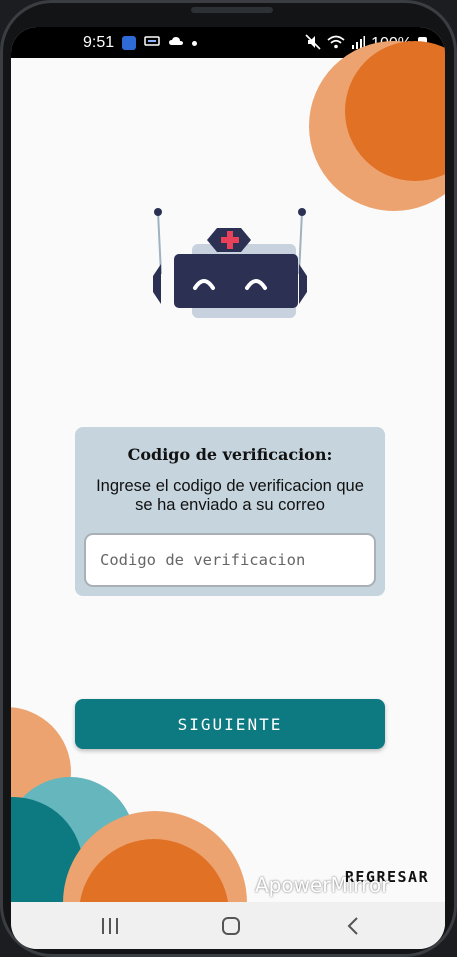  I want to click on nurse-robot-logo-icon, so click(228, 264).